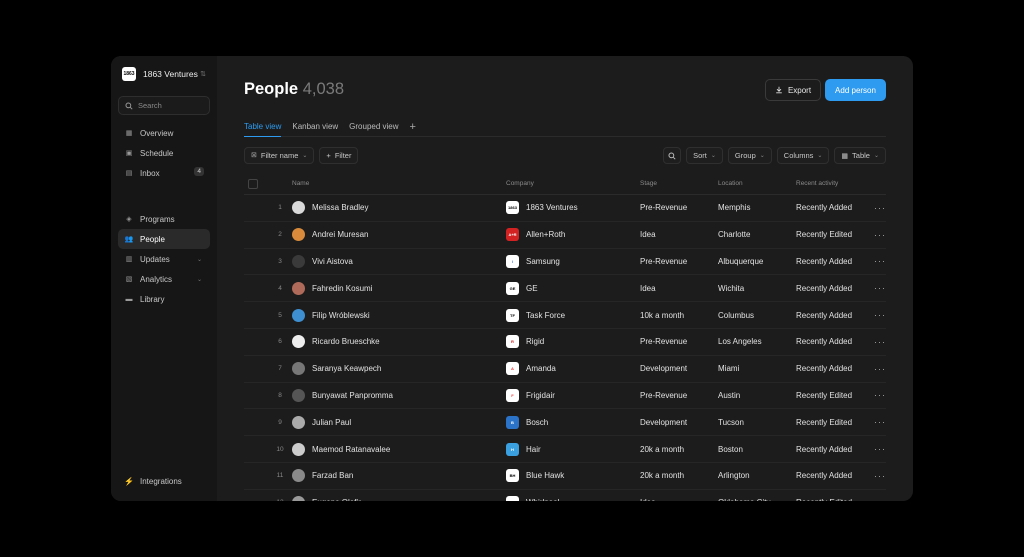 This screenshot has width=1024, height=557. What do you see at coordinates (860, 155) in the screenshot?
I see `table-layout-button: ▦ Table ⌄` at bounding box center [860, 155].